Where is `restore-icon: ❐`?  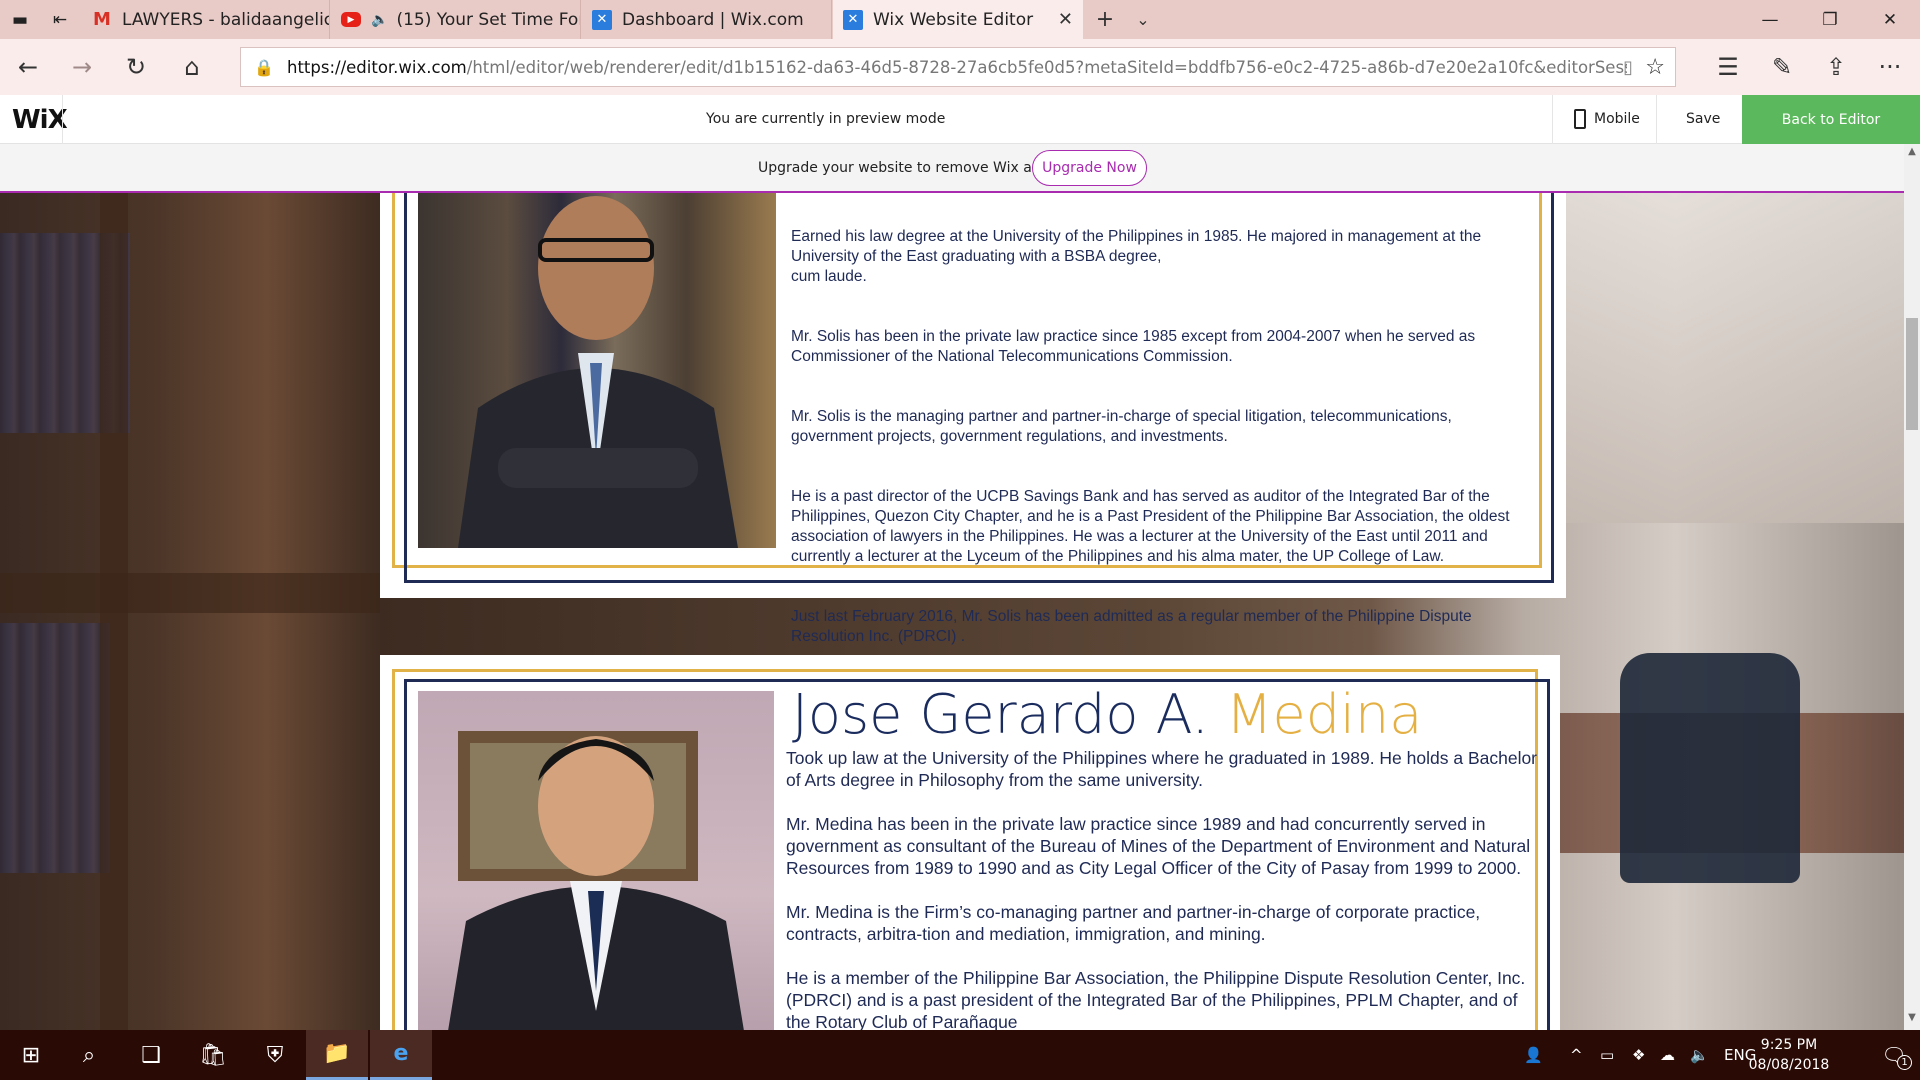 restore-icon: ❐ is located at coordinates (1830, 19).